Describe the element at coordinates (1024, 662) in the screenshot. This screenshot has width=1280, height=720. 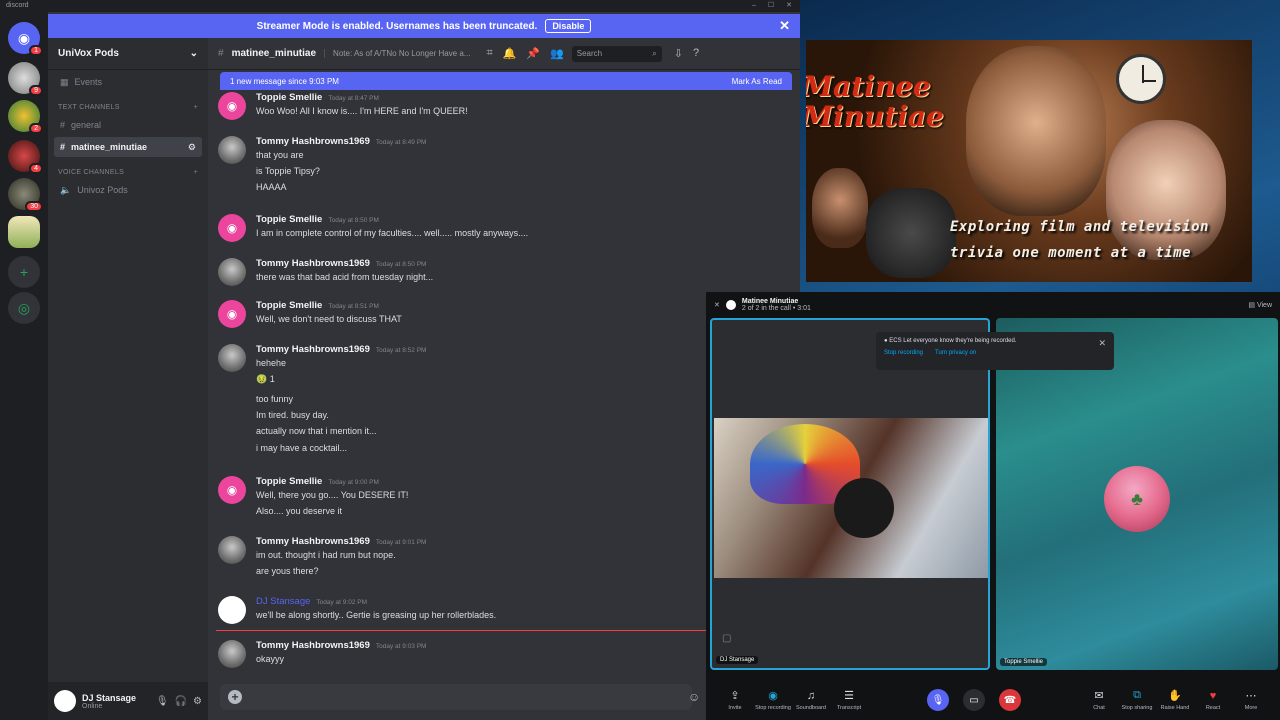
I see `participant-name: Toppie Smellie` at that location.